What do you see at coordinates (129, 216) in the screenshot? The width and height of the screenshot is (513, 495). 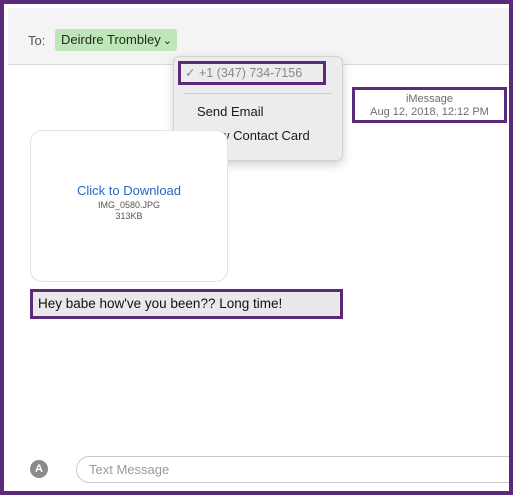 I see `attachment-size: 313KB` at bounding box center [129, 216].